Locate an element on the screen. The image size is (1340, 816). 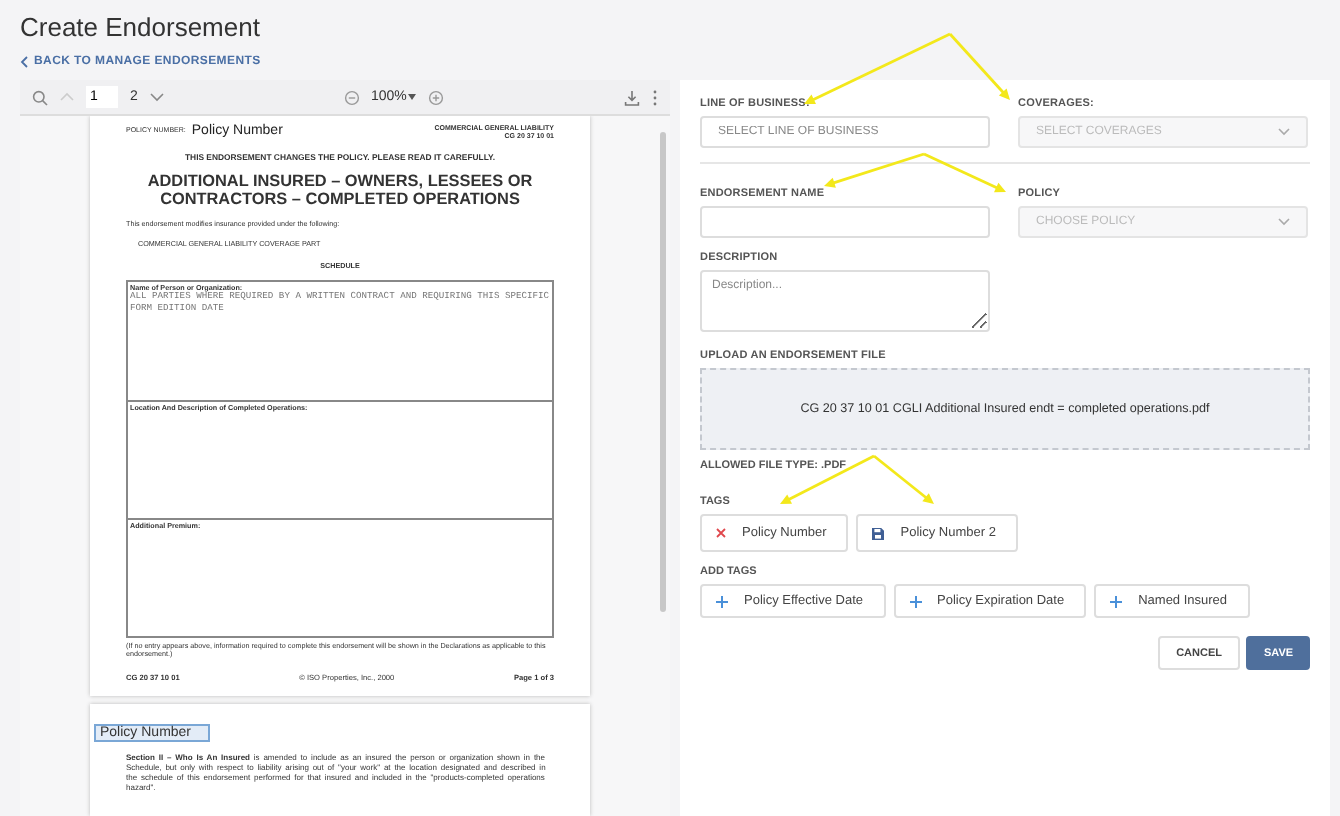
chevron-left-icon is located at coordinates (24, 62).